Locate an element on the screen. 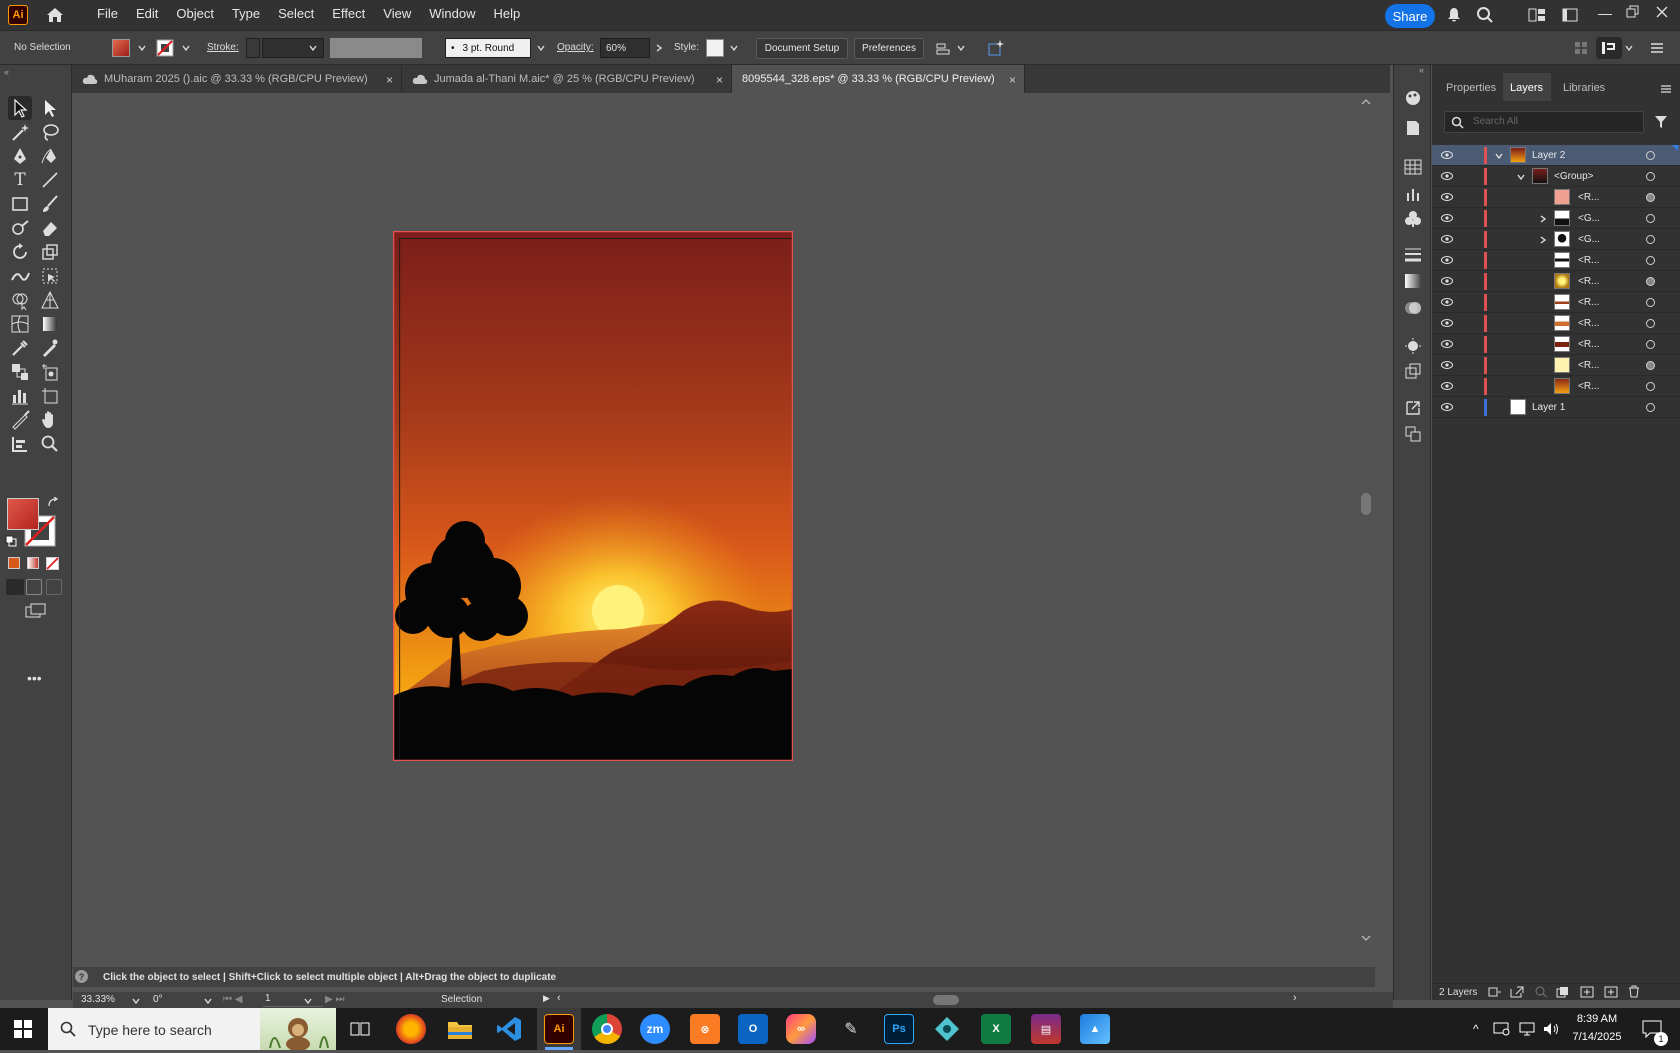 The height and width of the screenshot is (1053, 1680). trash-icon is located at coordinates (1634, 991).